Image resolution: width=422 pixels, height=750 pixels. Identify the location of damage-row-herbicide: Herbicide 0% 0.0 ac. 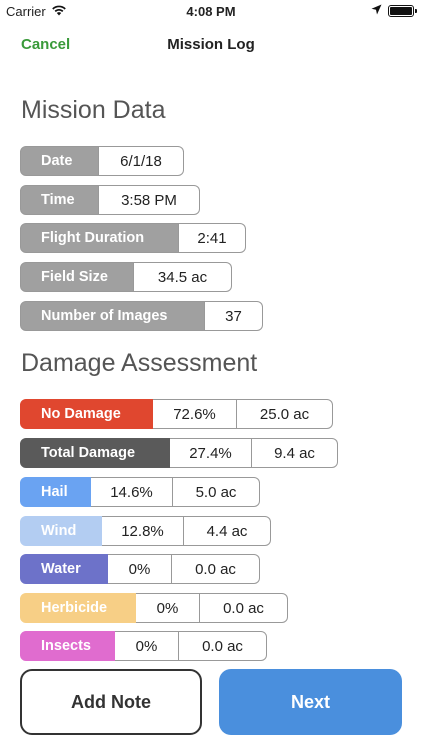
(154, 608).